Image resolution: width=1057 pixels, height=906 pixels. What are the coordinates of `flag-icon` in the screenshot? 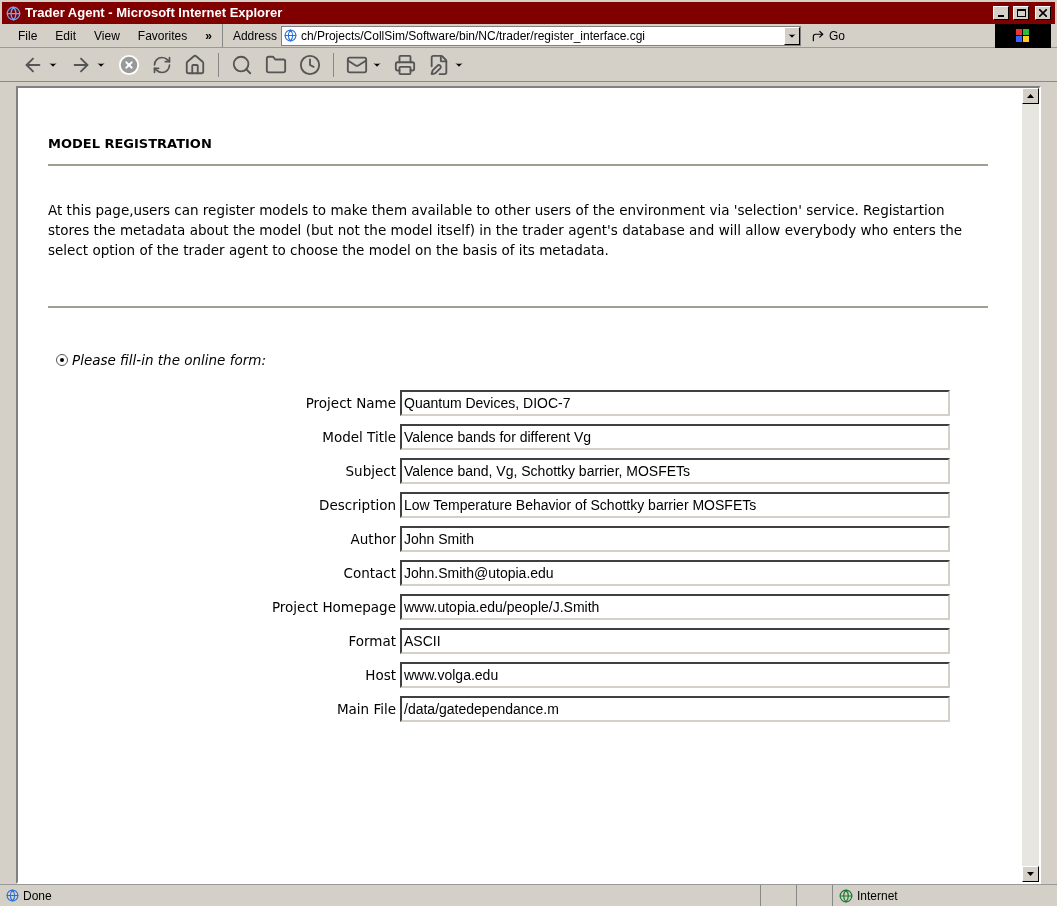 It's located at (1023, 35).